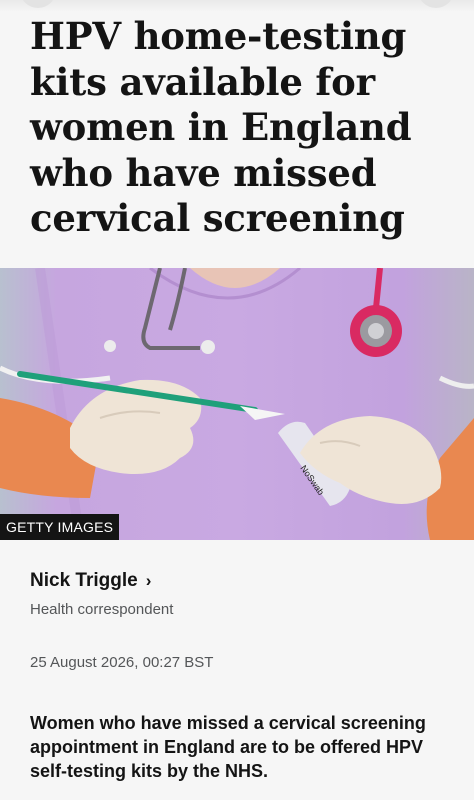 Image resolution: width=474 pixels, height=800 pixels. I want to click on publish-date: 25 August 2026, 00:27 BST, so click(122, 662).